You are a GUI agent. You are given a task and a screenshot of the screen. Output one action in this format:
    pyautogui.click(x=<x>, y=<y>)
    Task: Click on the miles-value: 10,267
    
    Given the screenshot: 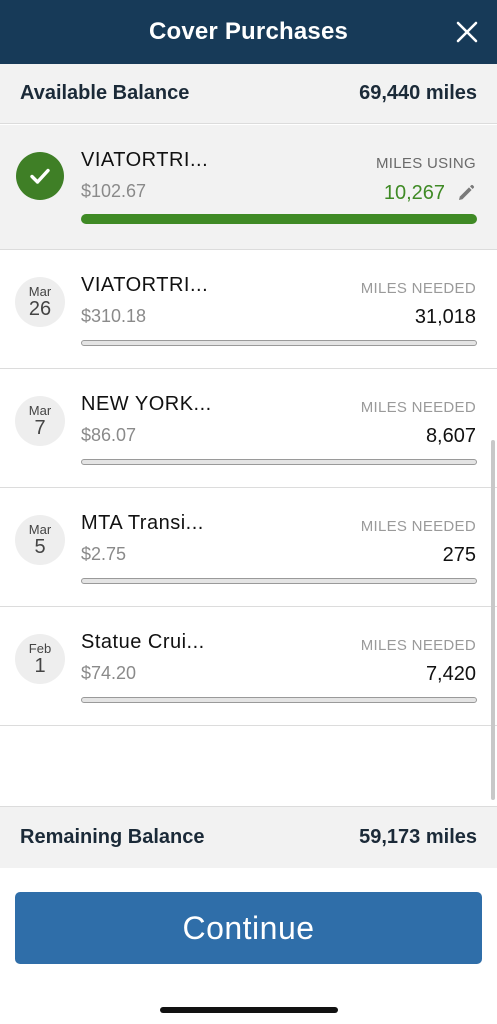 What is the action you would take?
    pyautogui.click(x=414, y=193)
    